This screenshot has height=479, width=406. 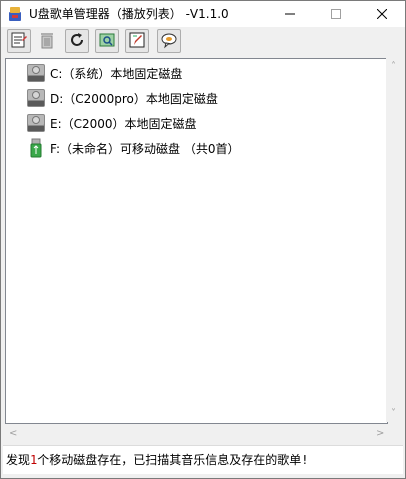 What do you see at coordinates (116, 73) in the screenshot?
I see `drive-label: C:（系统）本地固定磁盘` at bounding box center [116, 73].